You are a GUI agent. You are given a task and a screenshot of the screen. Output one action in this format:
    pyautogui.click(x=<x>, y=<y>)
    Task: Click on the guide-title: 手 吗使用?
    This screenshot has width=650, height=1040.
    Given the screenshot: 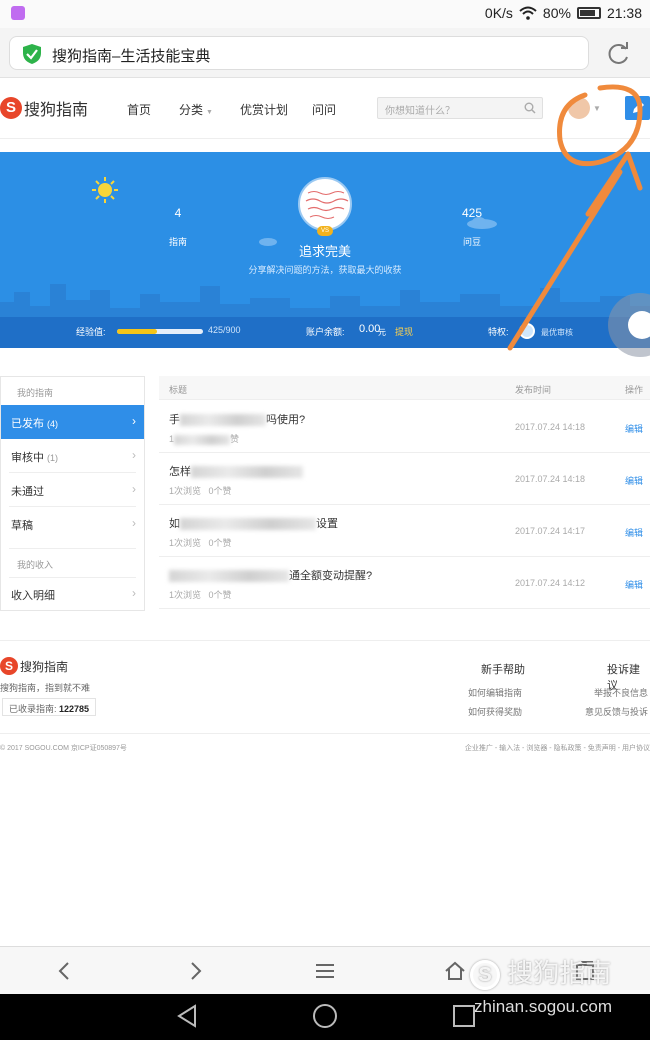 What is the action you would take?
    pyautogui.click(x=237, y=419)
    